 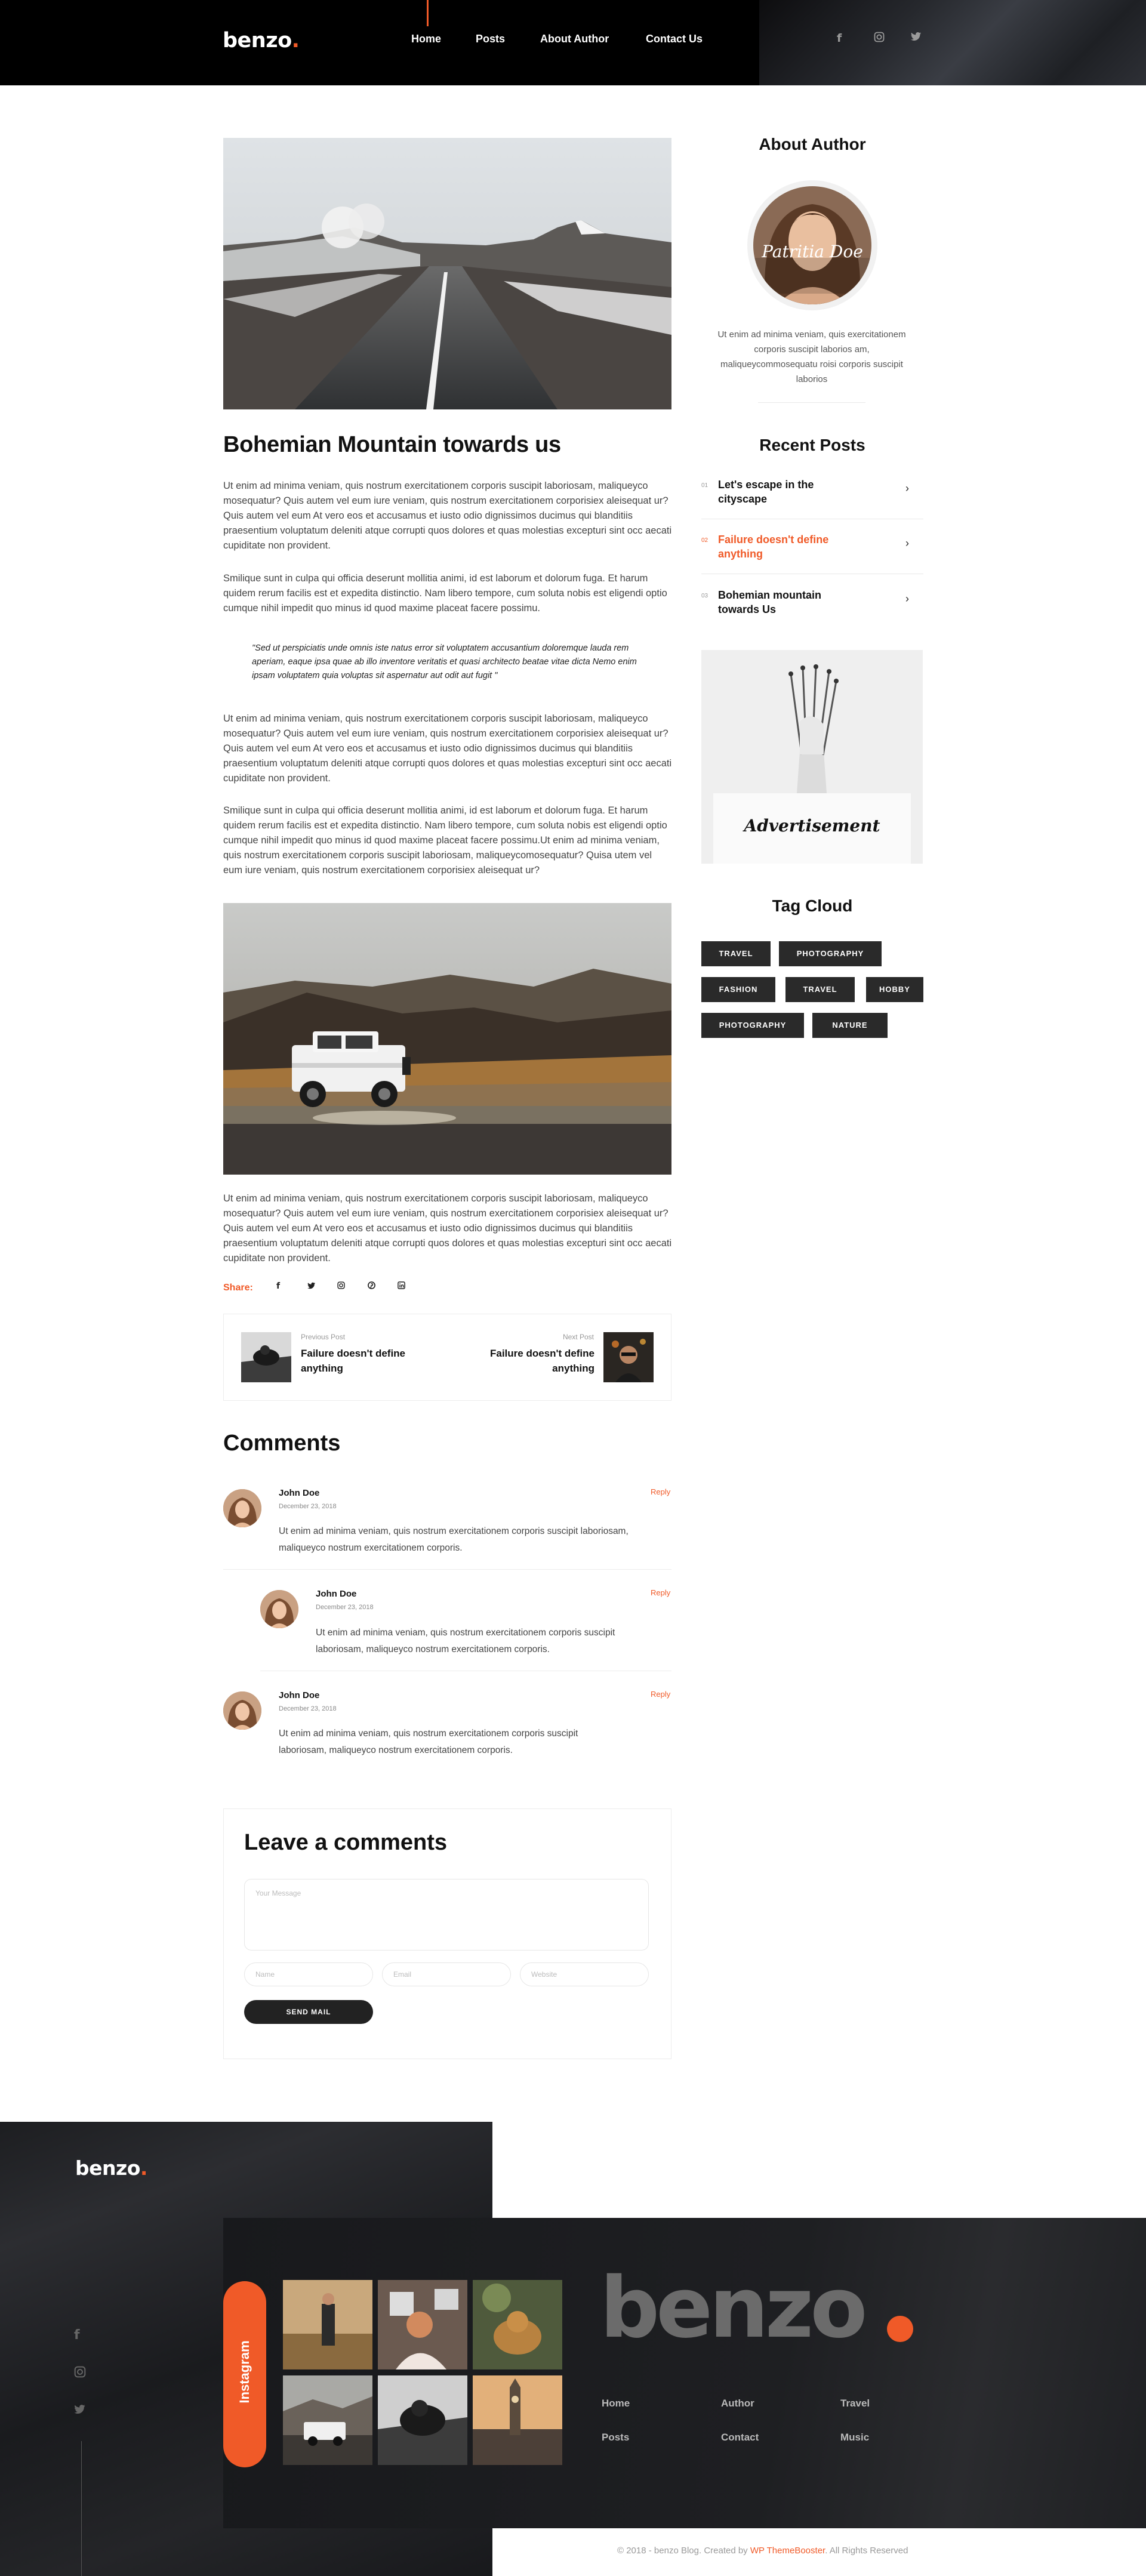 What do you see at coordinates (446, 1915) in the screenshot?
I see `message-field: Your Message` at bounding box center [446, 1915].